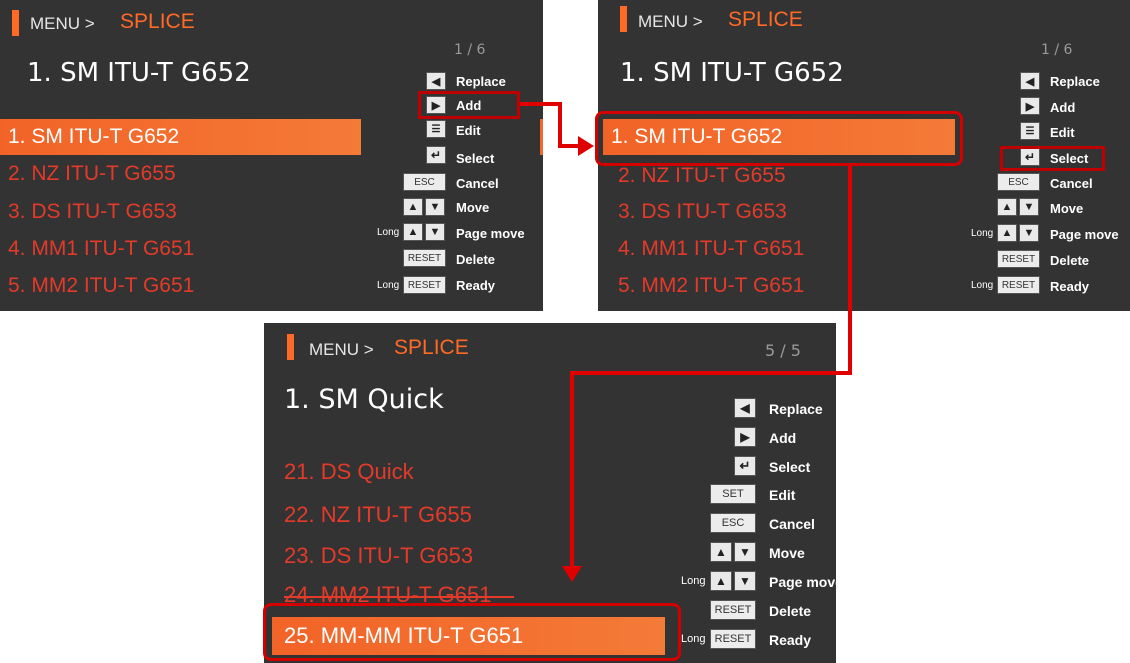 Image resolution: width=1130 pixels, height=663 pixels. What do you see at coordinates (349, 472) in the screenshot?
I see `list-item: 21. DS Quick` at bounding box center [349, 472].